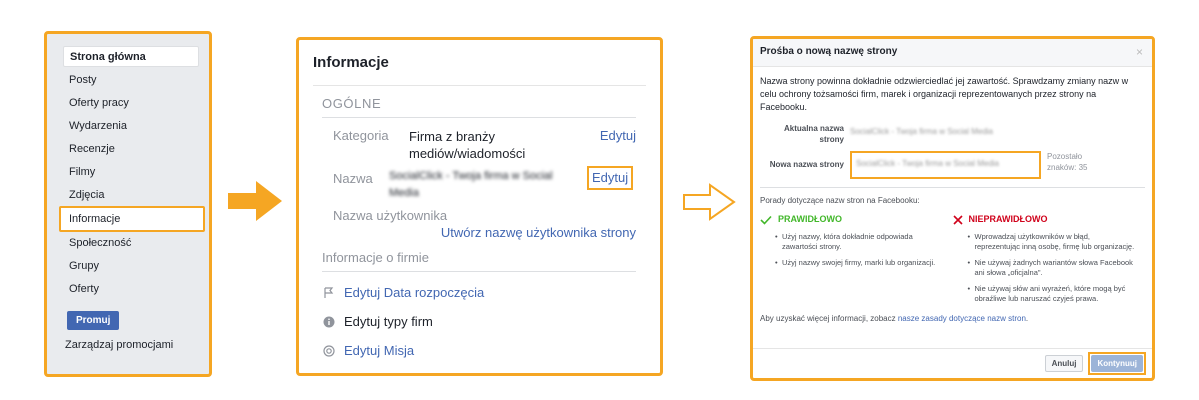 The image size is (1199, 400). Describe the element at coordinates (709, 202) in the screenshot. I see `outline-arrow-icon` at that location.